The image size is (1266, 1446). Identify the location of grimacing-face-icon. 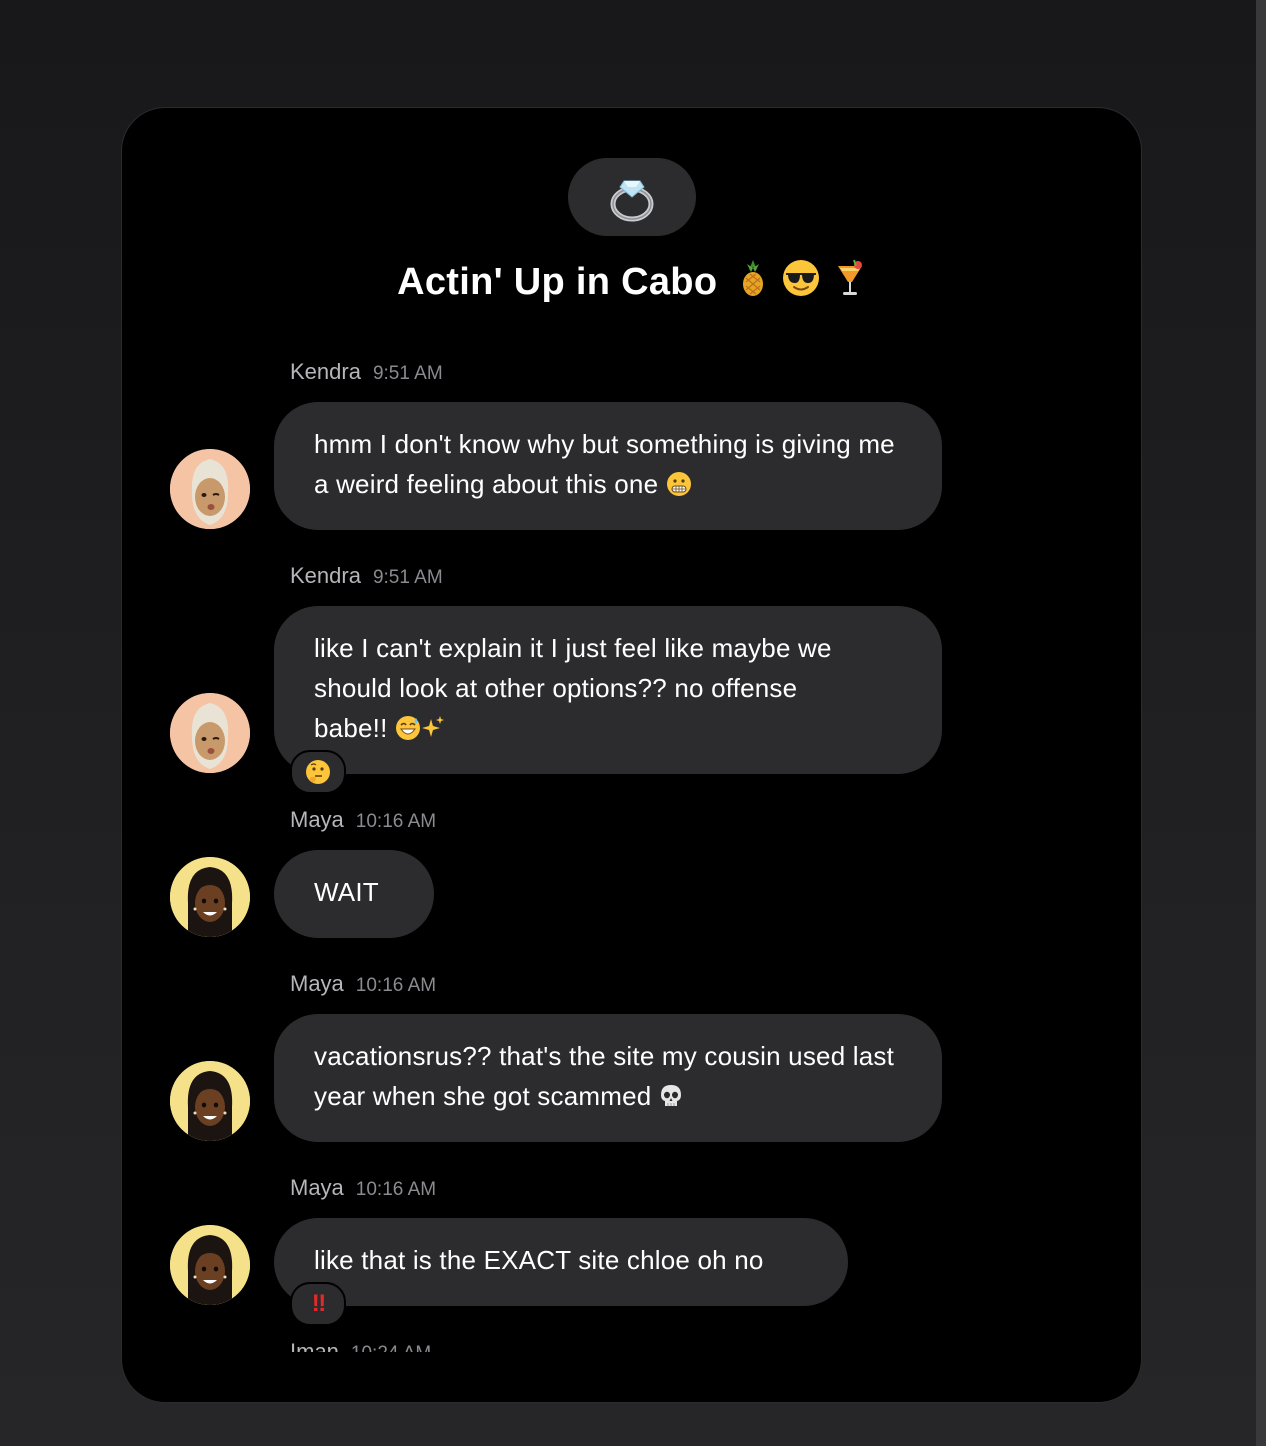
(679, 488).